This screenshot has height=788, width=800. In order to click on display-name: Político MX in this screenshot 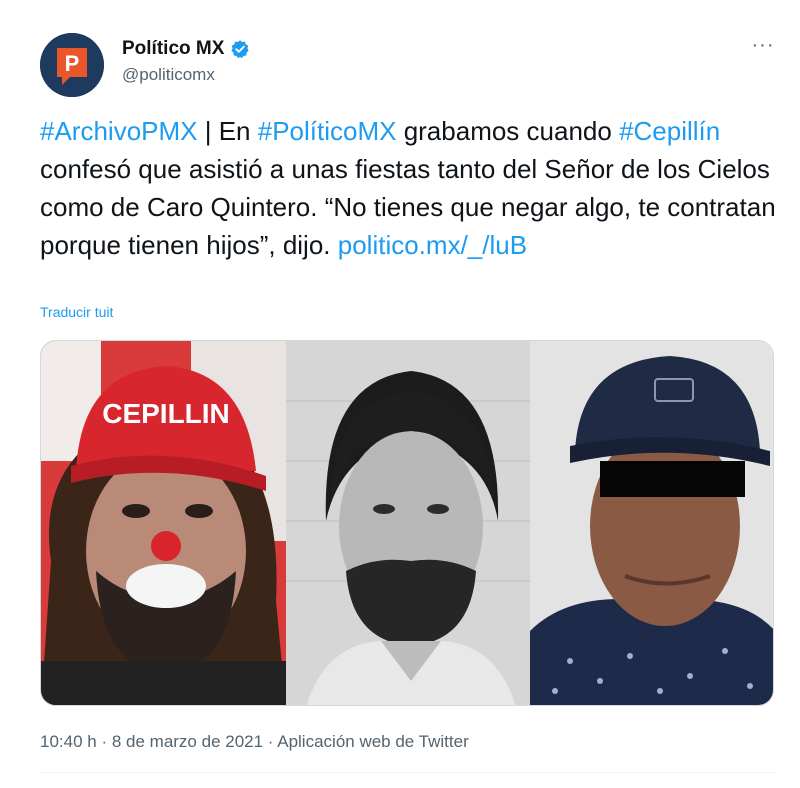, I will do `click(173, 49)`.